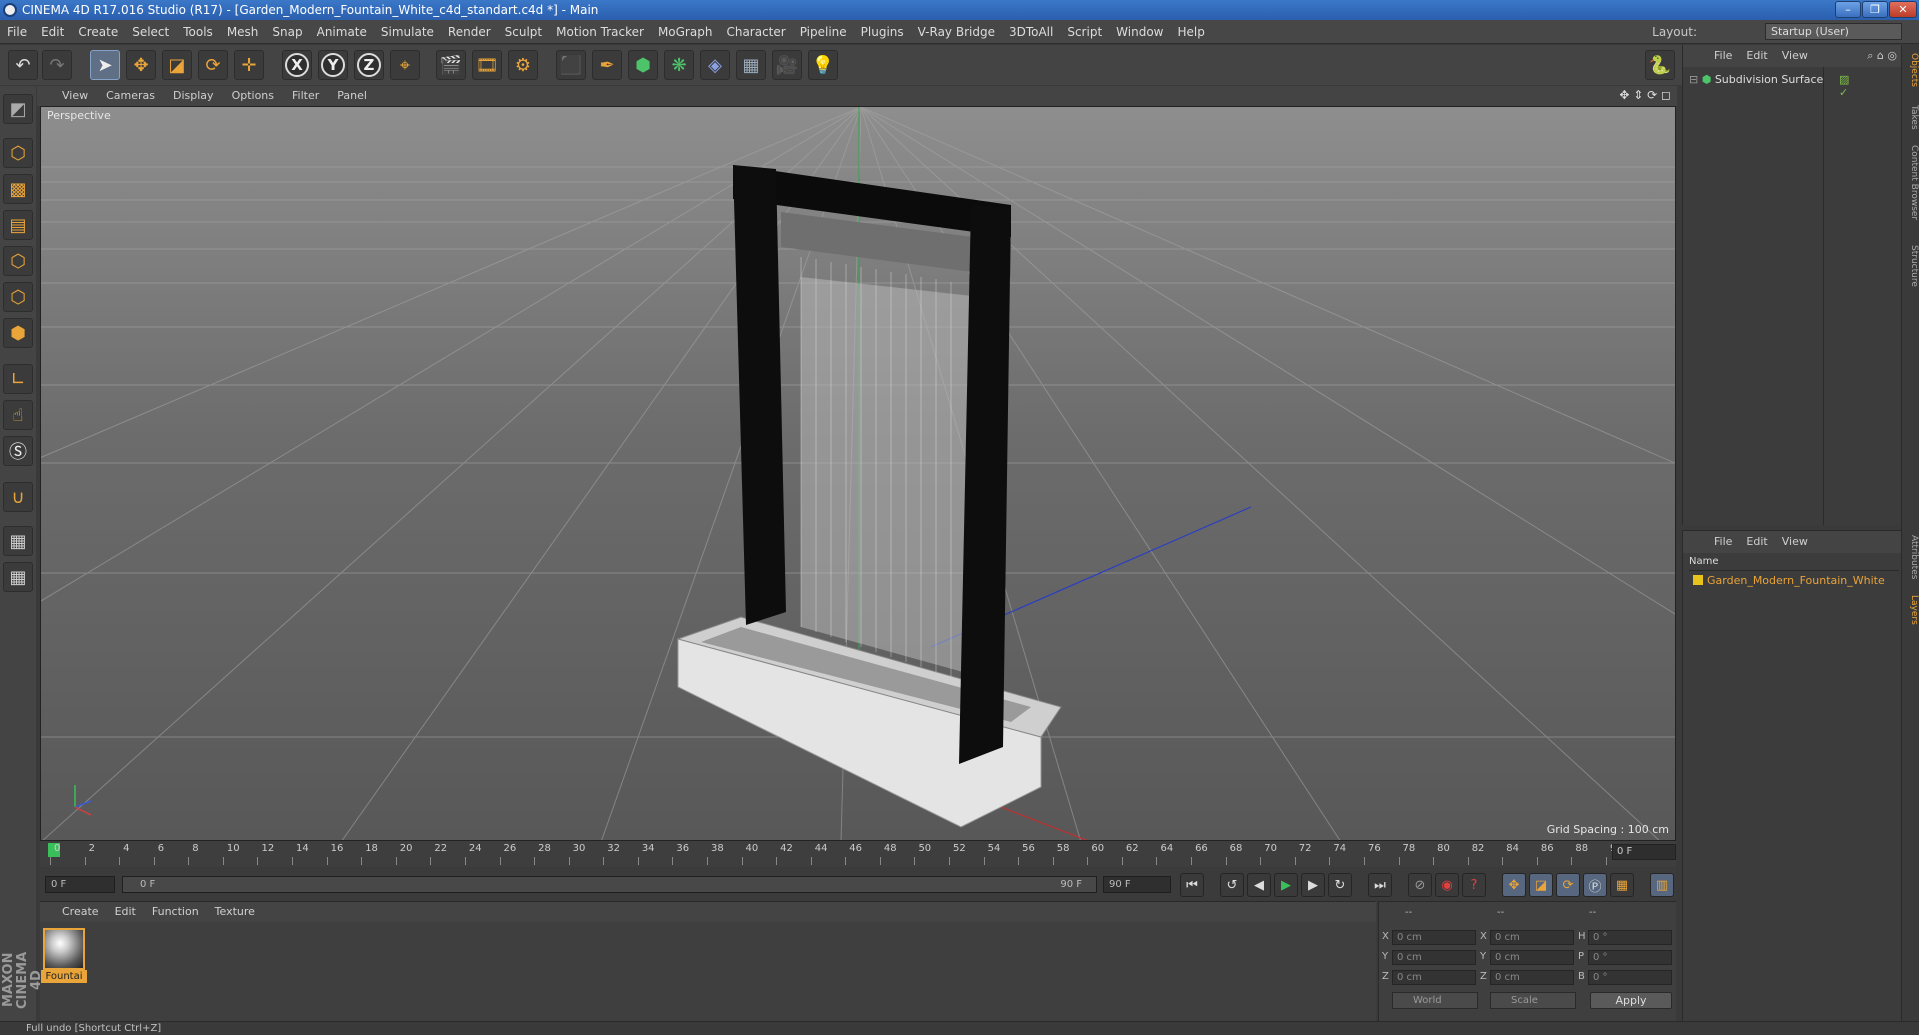  I want to click on x-axis-icon: X, so click(297, 65).